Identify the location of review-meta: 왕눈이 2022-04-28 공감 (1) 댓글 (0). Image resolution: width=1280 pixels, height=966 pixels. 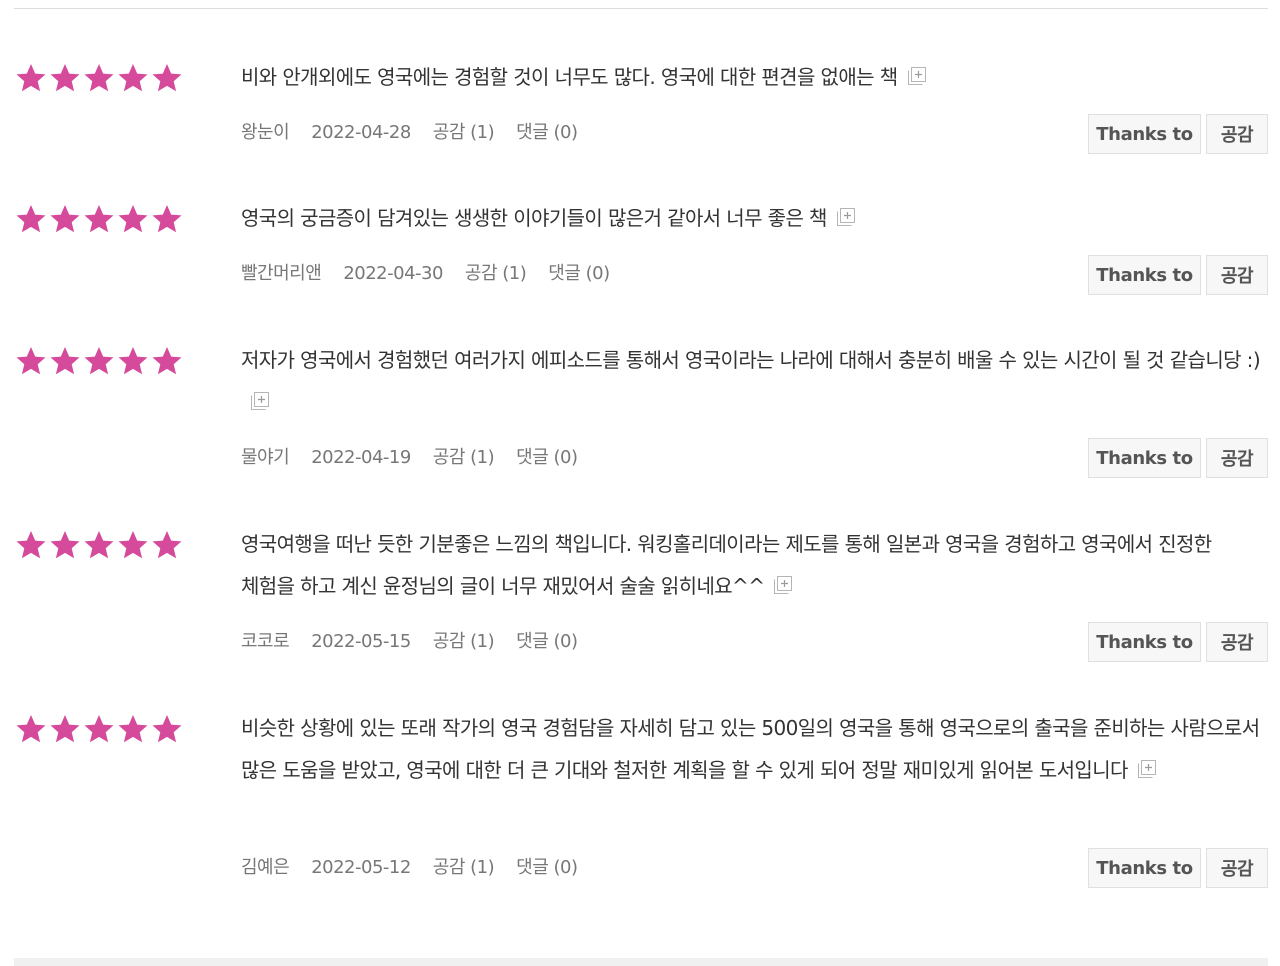
(409, 133).